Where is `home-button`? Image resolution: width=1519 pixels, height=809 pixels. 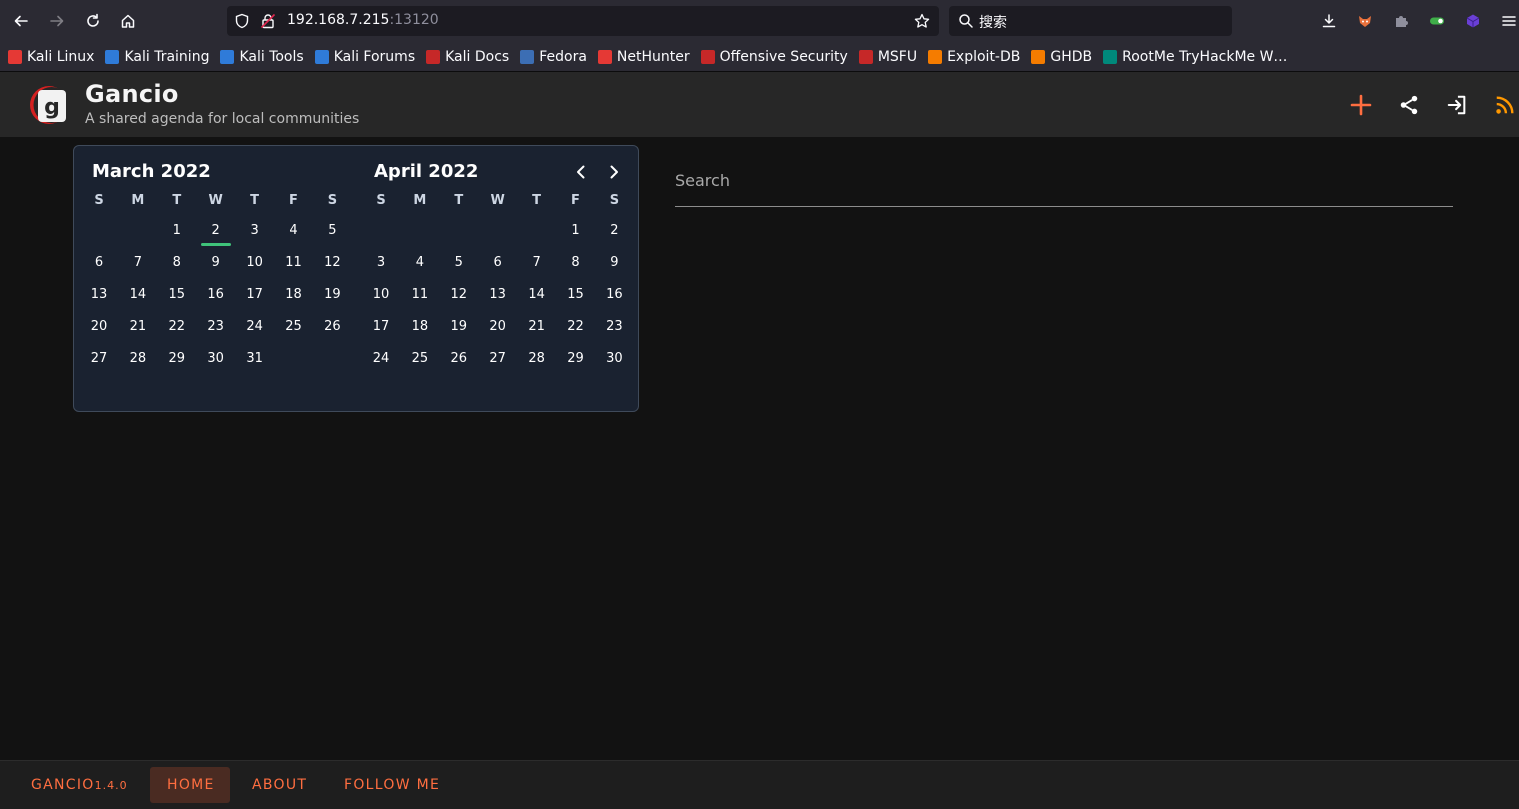
home-button is located at coordinates (128, 21).